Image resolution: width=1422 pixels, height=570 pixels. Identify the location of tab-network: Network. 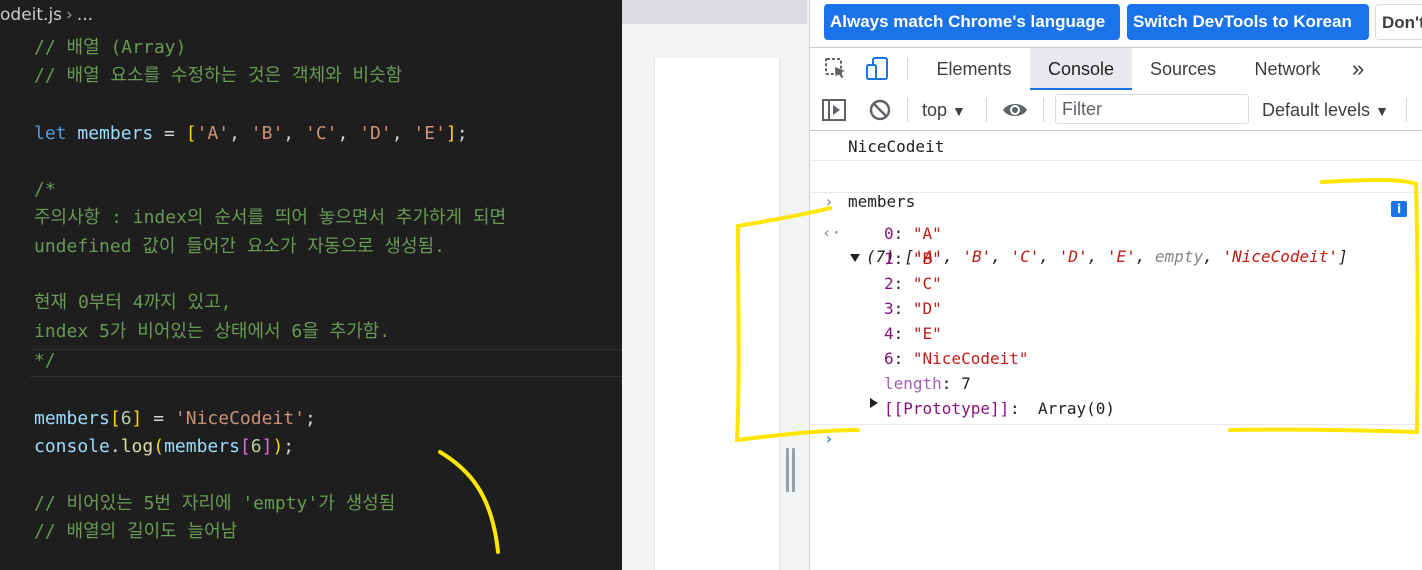
(1287, 69).